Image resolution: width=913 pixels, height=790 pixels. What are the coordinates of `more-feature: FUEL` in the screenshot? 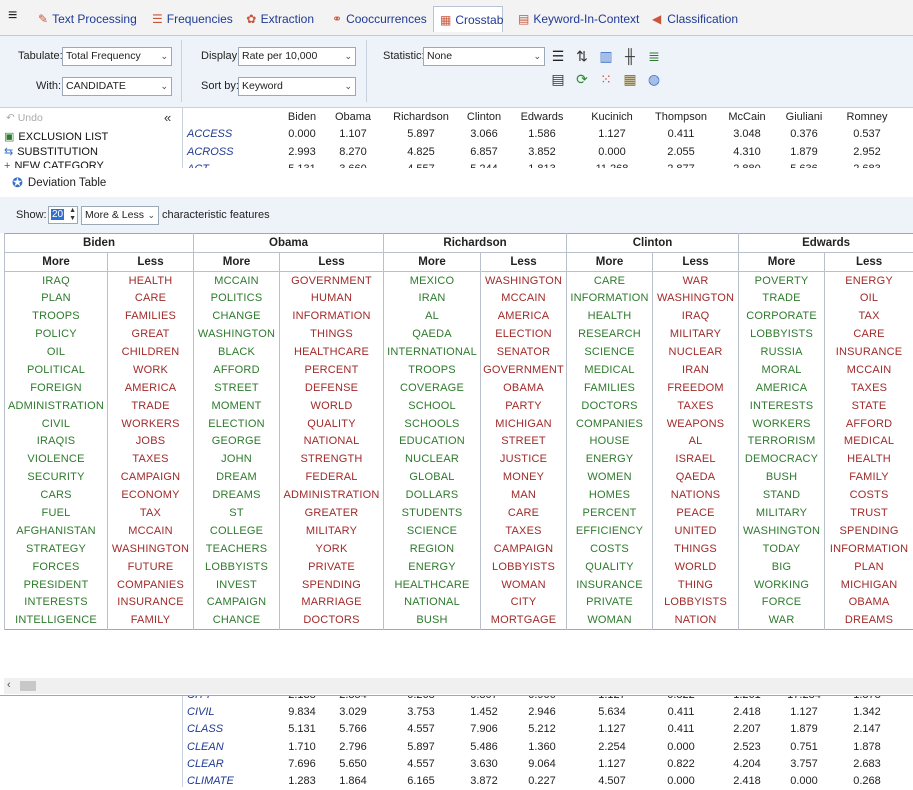 It's located at (56, 513).